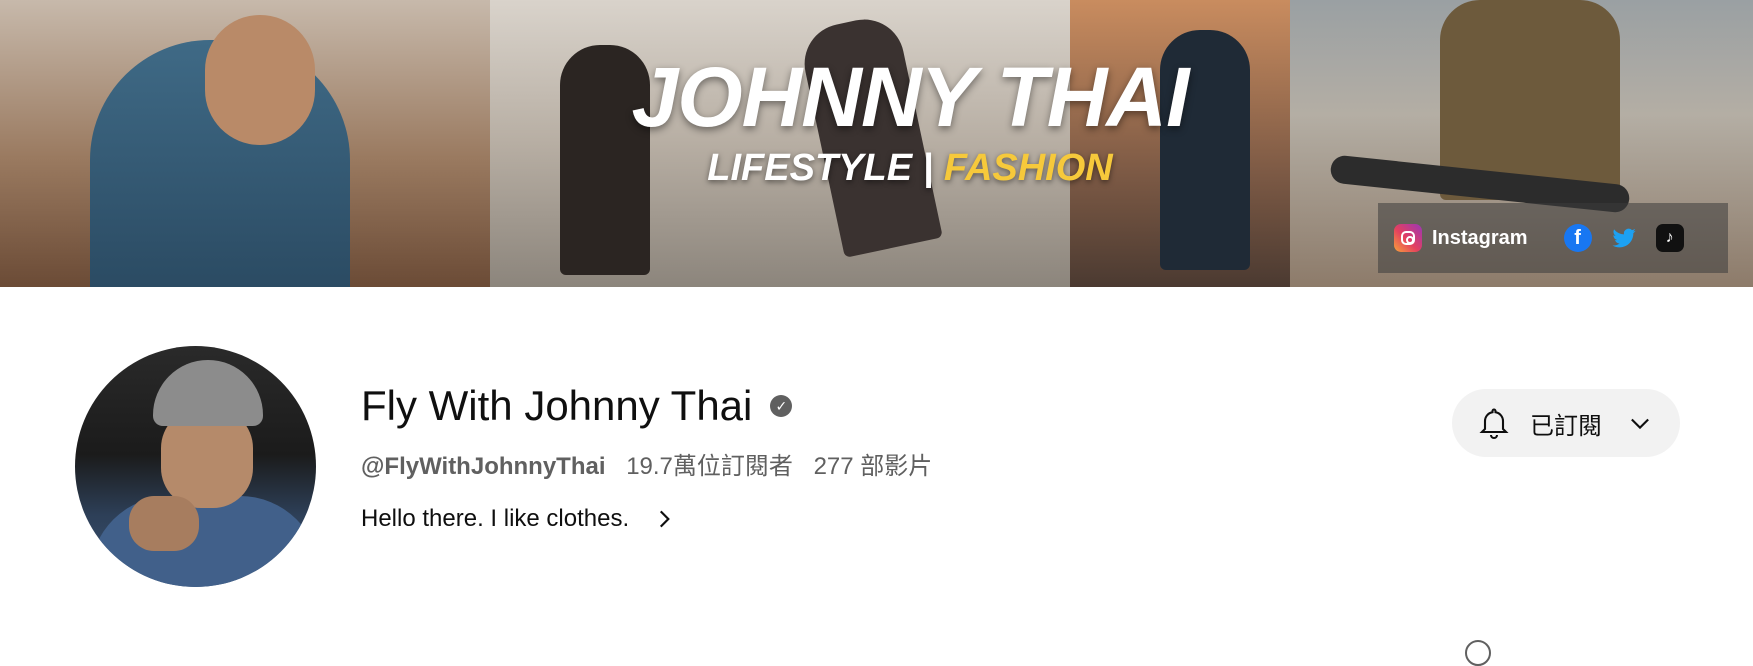 The height and width of the screenshot is (666, 1753). What do you see at coordinates (1624, 238) in the screenshot?
I see `twitter-icon` at bounding box center [1624, 238].